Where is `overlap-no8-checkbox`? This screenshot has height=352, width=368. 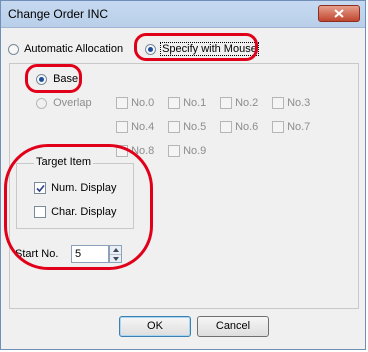 overlap-no8-checkbox is located at coordinates (122, 151).